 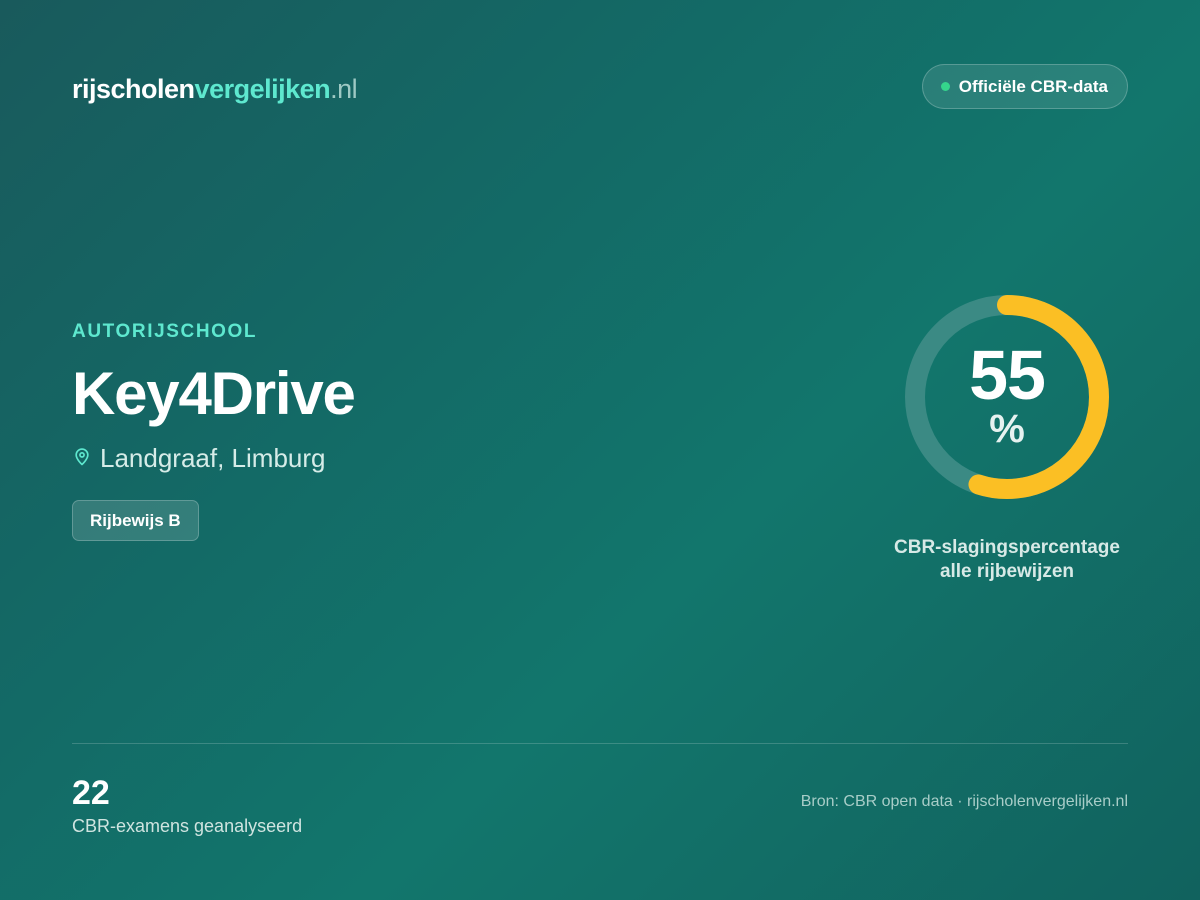 I want to click on site-logo: rijscholenvergelijken.nl, so click(x=215, y=89).